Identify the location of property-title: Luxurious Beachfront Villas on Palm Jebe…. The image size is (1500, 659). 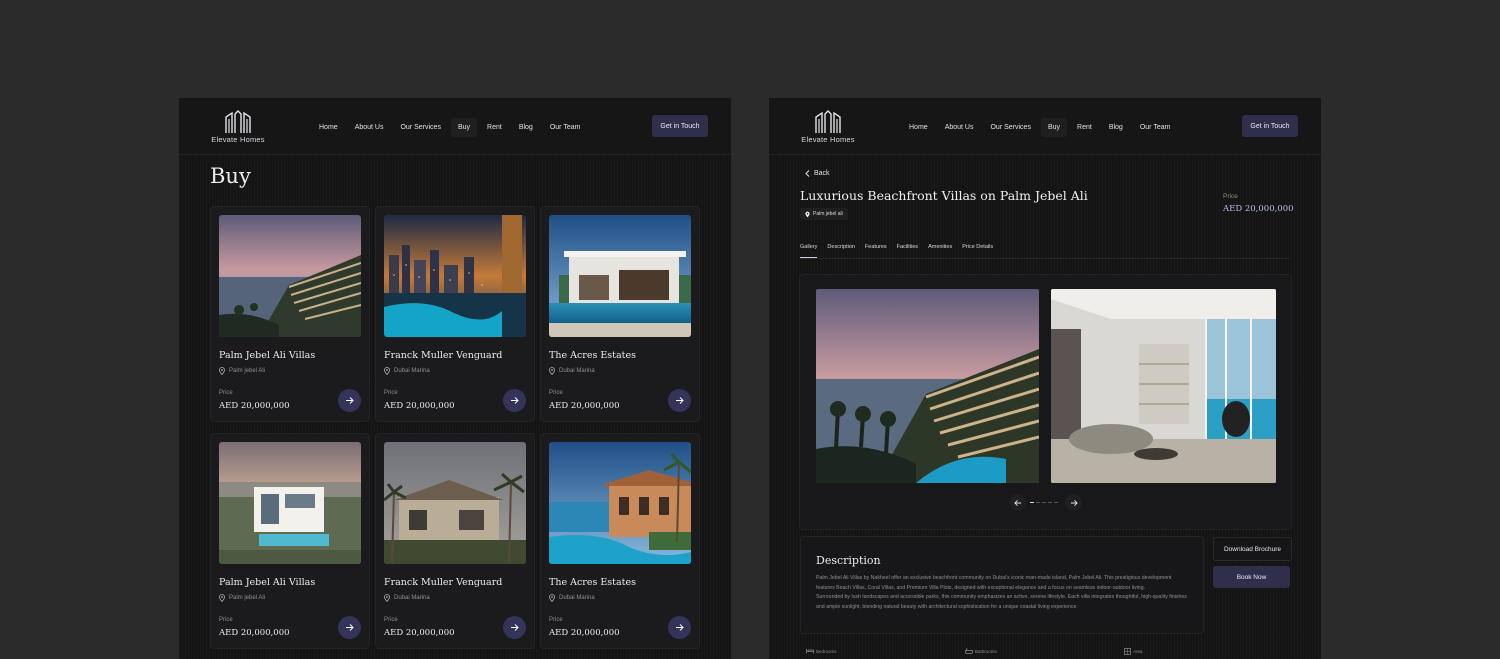
(944, 195).